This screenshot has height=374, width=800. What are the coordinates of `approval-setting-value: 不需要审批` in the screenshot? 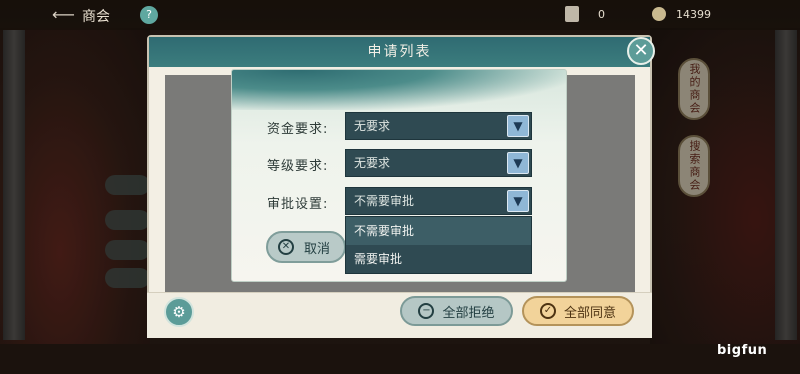 It's located at (384, 201).